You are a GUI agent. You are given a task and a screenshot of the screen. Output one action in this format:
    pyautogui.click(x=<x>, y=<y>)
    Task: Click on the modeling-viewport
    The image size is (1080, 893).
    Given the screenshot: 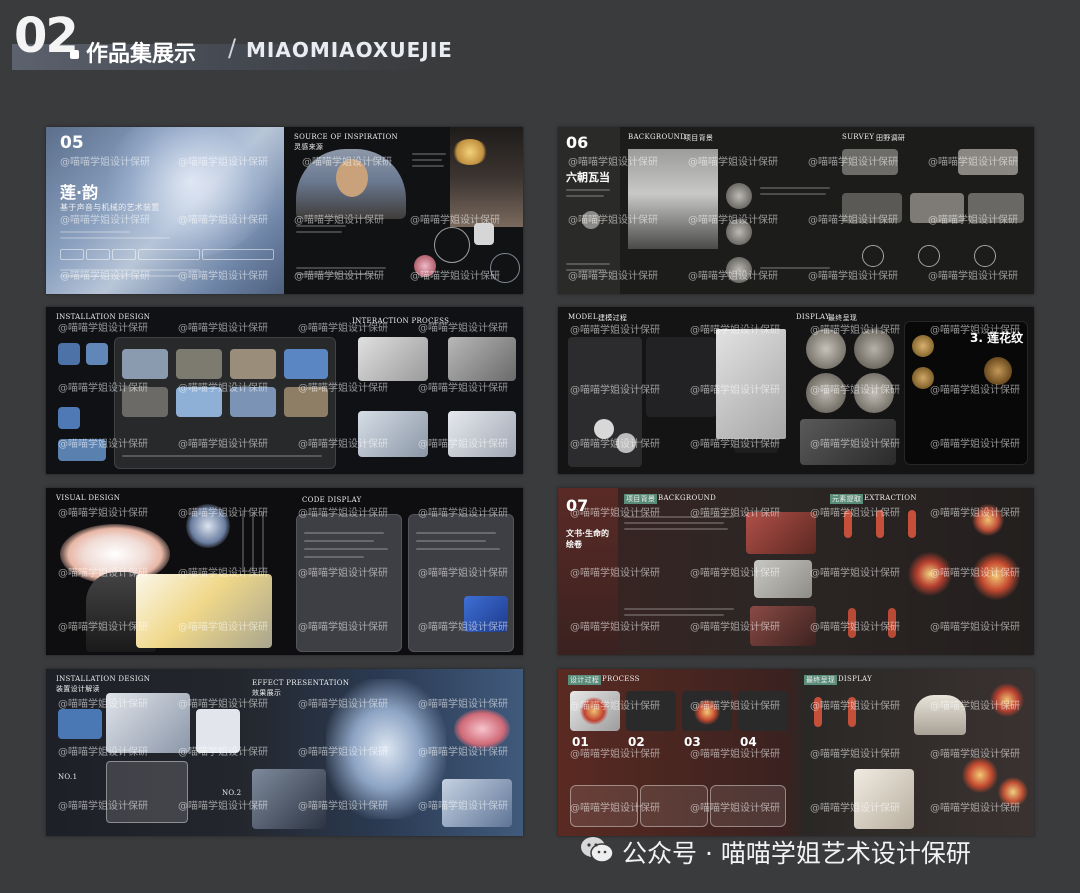 What is the action you would take?
    pyautogui.click(x=681, y=377)
    